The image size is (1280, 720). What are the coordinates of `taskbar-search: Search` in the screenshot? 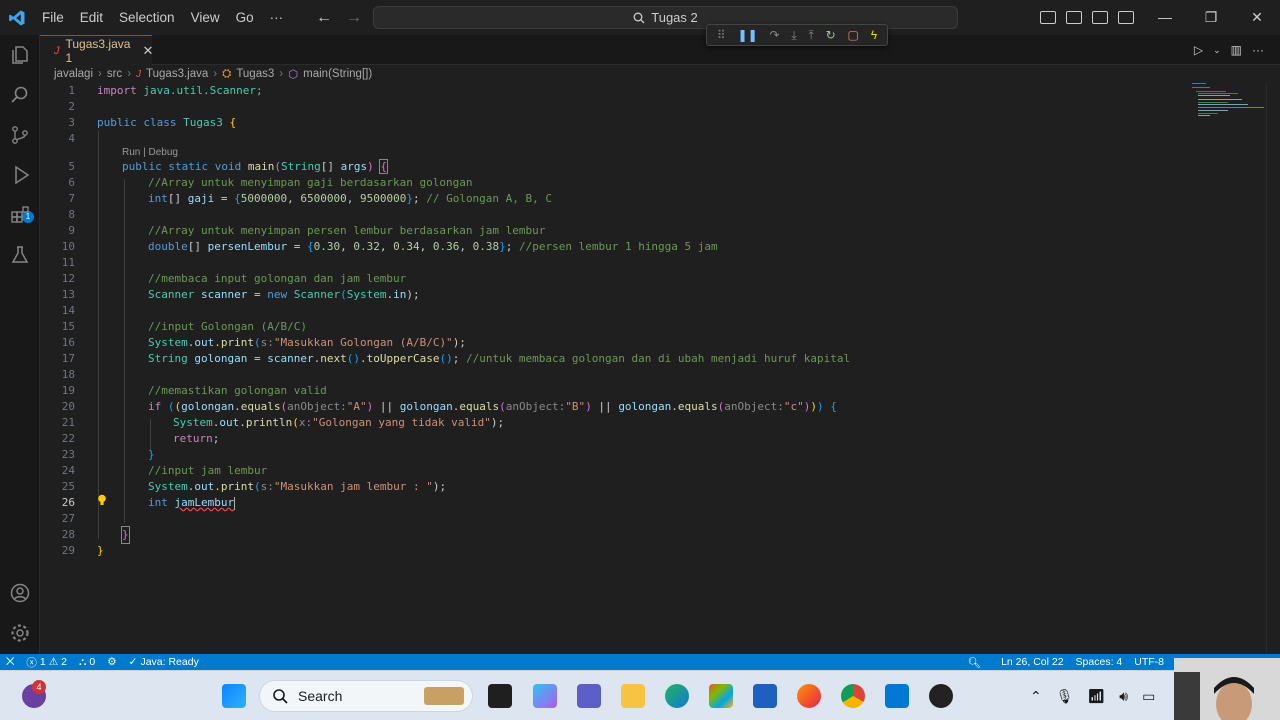 It's located at (366, 696).